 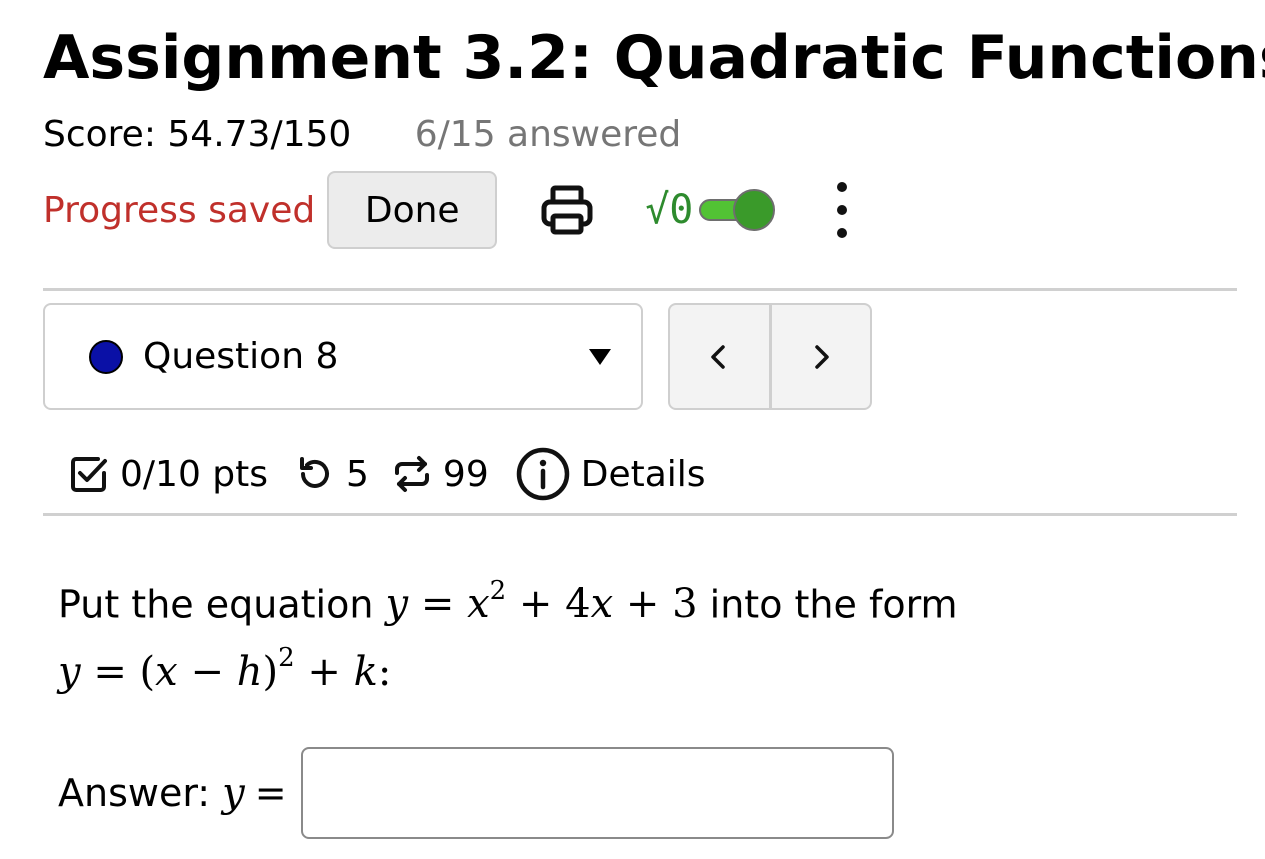 What do you see at coordinates (718, 356) in the screenshot?
I see `chevron-left-icon` at bounding box center [718, 356].